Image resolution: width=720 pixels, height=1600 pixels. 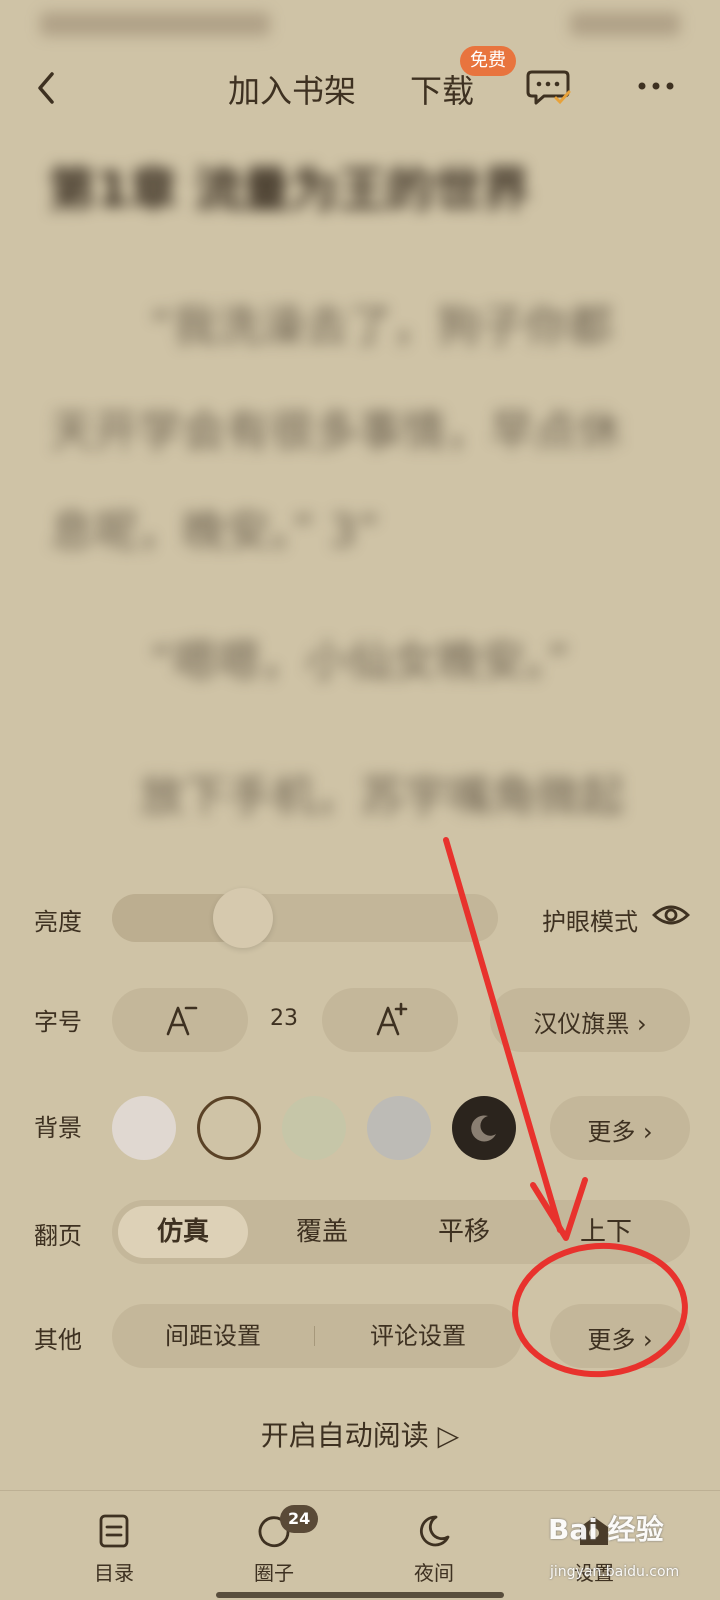 I want to click on font-face-button: 汉仪旗黑 ›, so click(x=590, y=1020).